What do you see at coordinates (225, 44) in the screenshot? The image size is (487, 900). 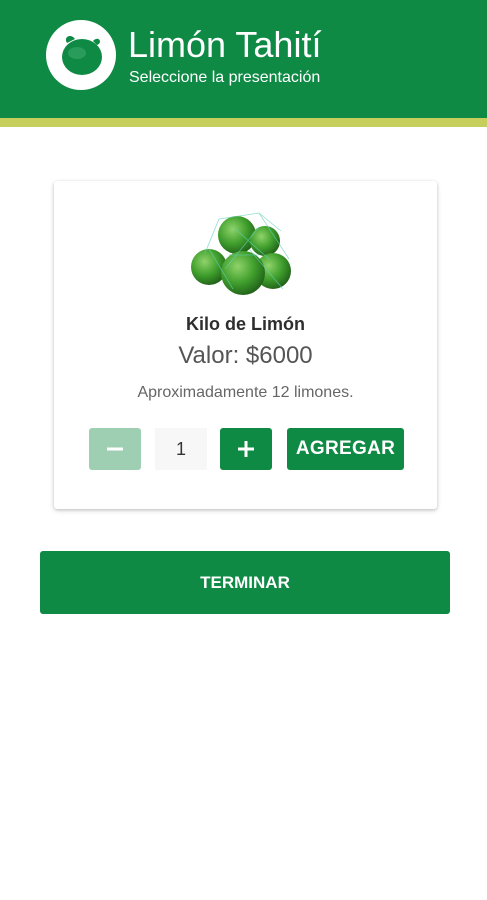 I see `app-title: Limón Tahití` at bounding box center [225, 44].